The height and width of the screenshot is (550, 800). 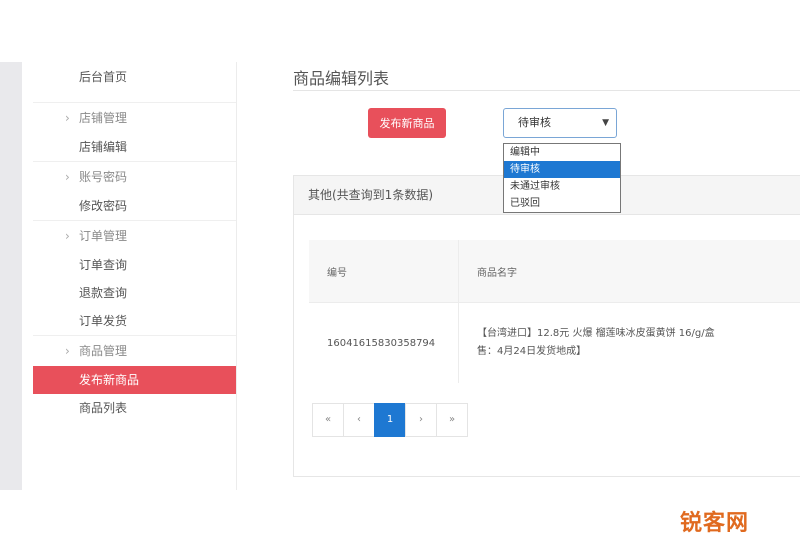 I want to click on next-page-button: ›, so click(x=421, y=420).